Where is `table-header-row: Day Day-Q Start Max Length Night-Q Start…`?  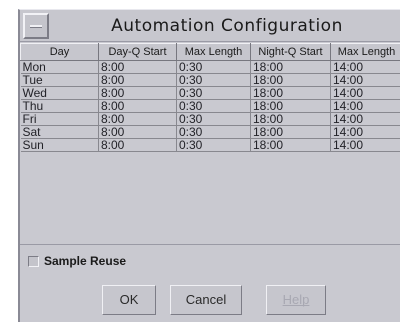
table-header-row: Day Day-Q Start Max Length Night-Q Start… is located at coordinates (210, 52).